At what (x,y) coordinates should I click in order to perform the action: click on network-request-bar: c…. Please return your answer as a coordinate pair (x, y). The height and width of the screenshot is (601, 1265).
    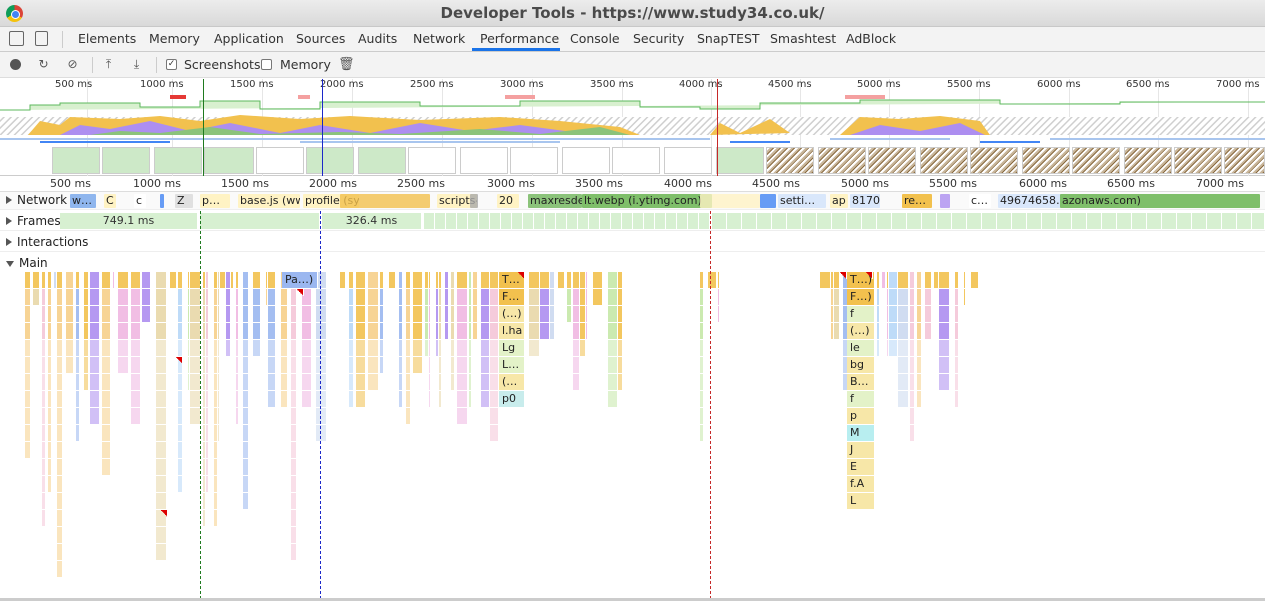
    Looking at the image, I should click on (980, 201).